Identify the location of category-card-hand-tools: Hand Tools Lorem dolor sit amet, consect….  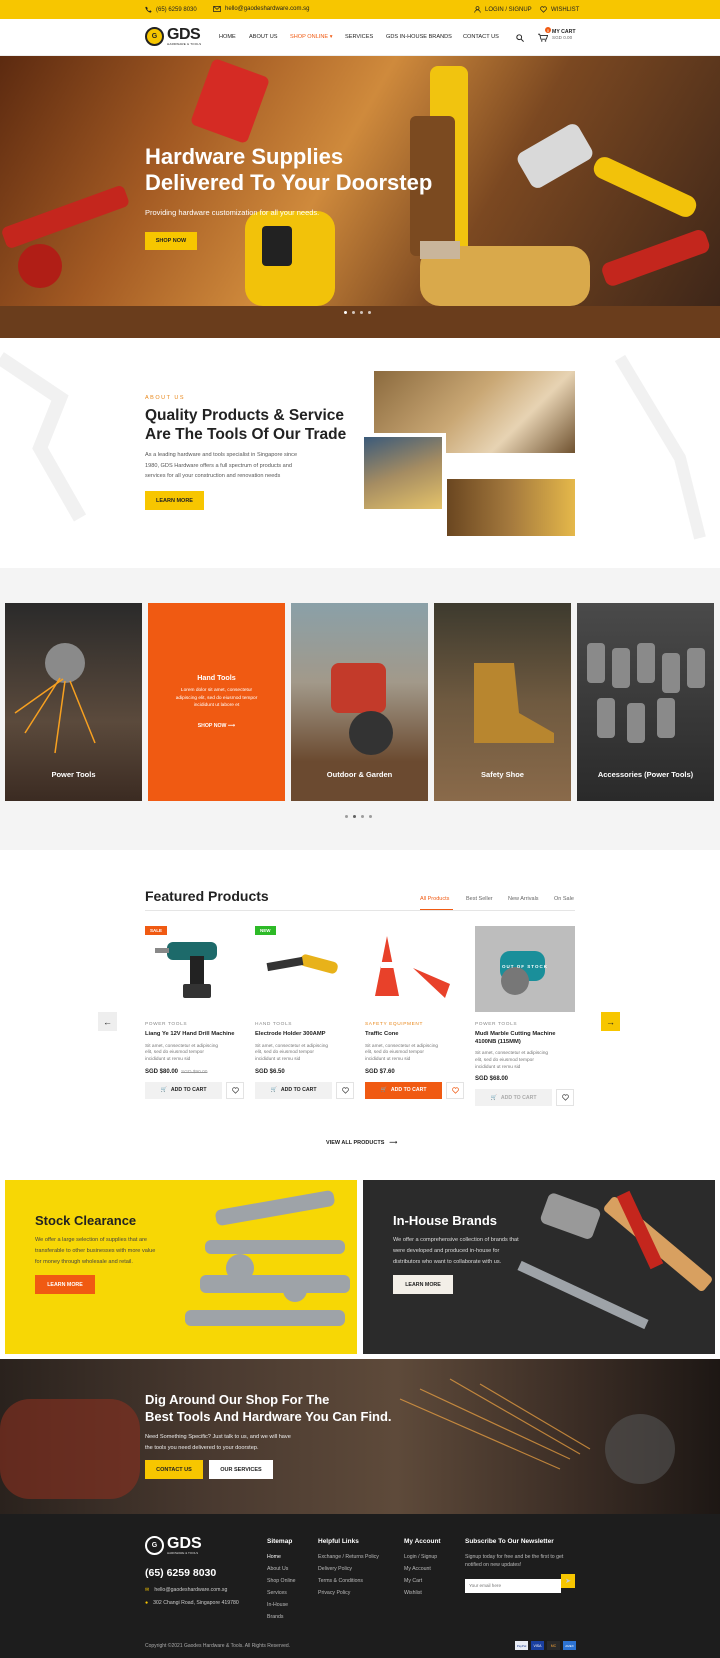
(216, 702).